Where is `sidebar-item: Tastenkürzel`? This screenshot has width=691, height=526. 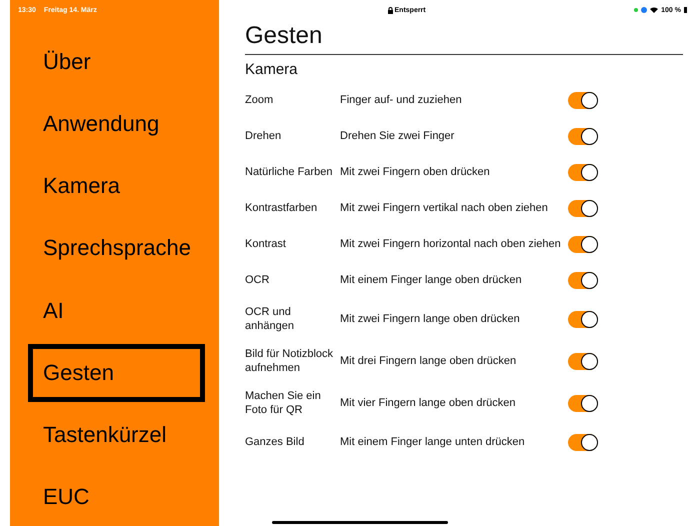
sidebar-item: Tastenkürzel is located at coordinates (116, 435).